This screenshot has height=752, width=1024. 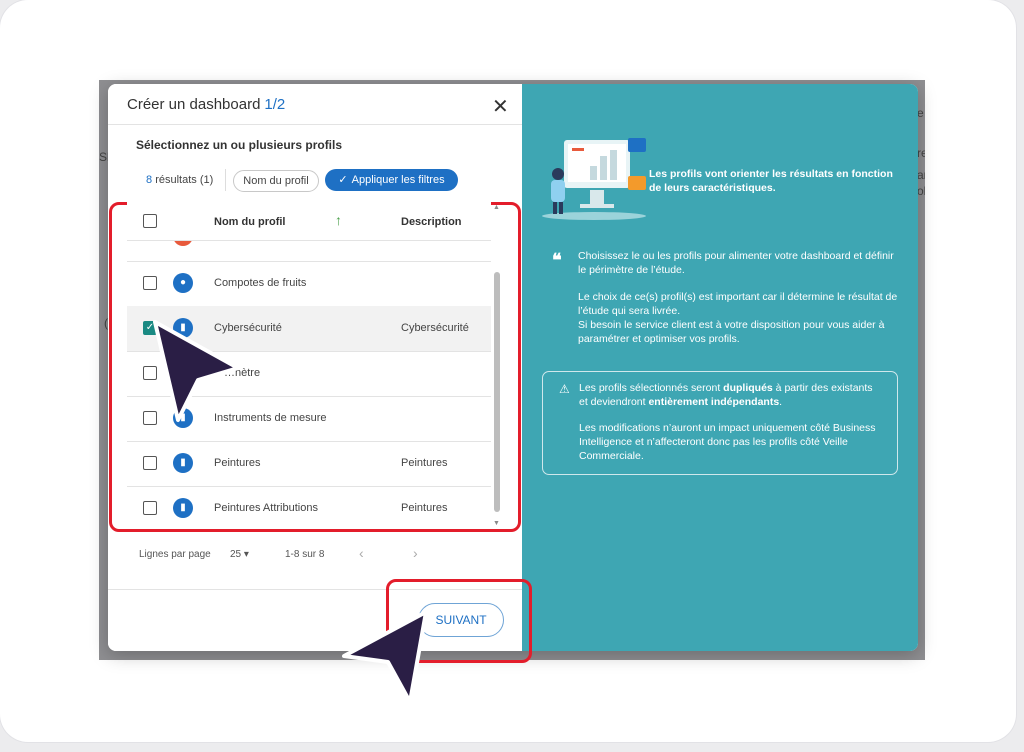 I want to click on close-icon: ✕, so click(x=500, y=106).